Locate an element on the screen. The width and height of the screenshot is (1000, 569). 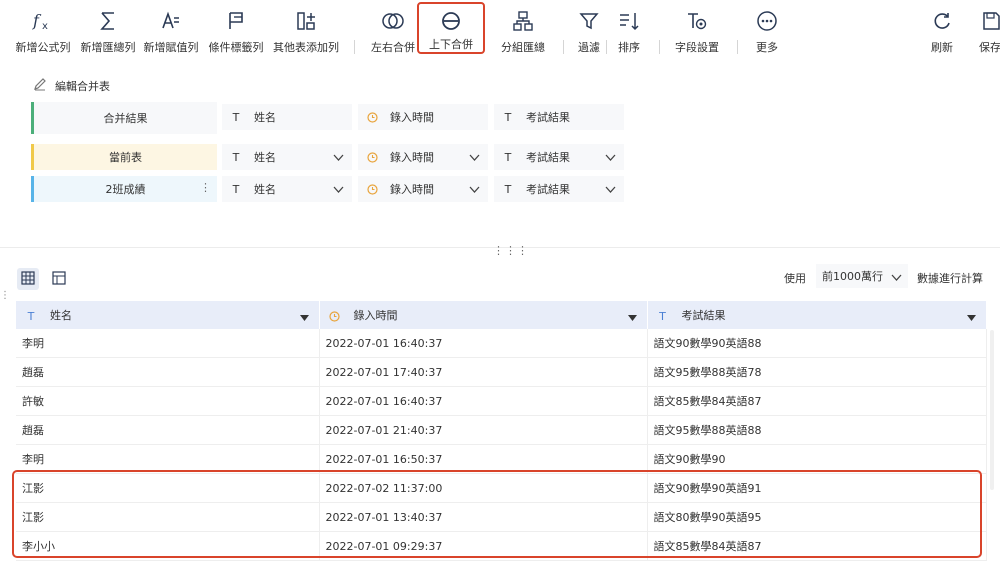
use-label: 使用 is located at coordinates (795, 278).